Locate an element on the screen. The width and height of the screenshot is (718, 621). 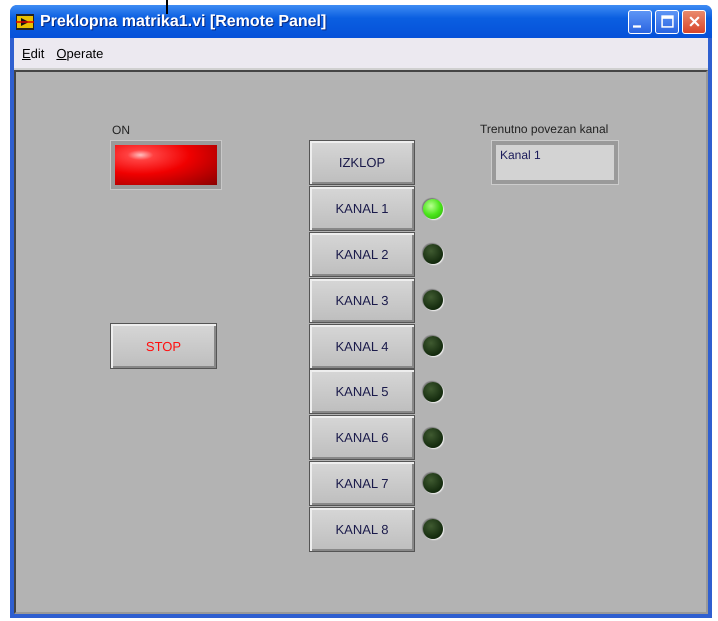
menu-item: Edit is located at coordinates (33, 53).